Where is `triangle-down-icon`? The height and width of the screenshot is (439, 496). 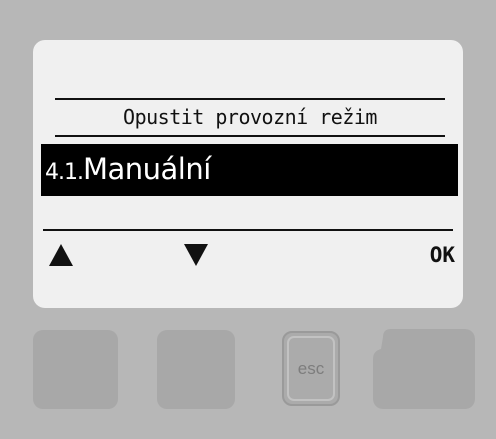
triangle-down-icon is located at coordinates (196, 255).